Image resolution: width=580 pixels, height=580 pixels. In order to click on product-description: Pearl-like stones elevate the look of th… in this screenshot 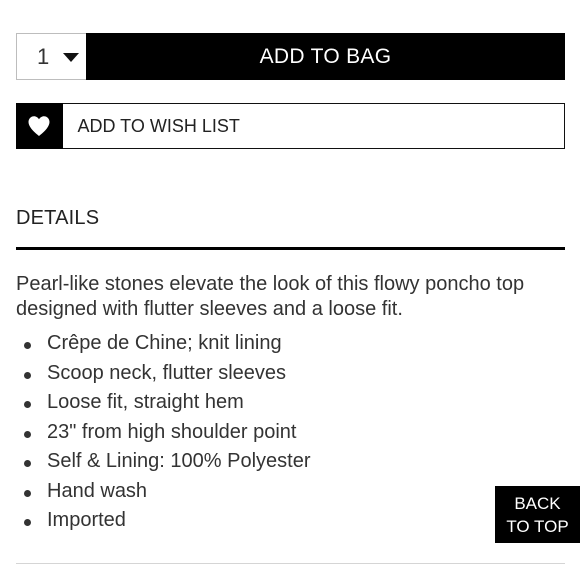, I will do `click(270, 296)`.